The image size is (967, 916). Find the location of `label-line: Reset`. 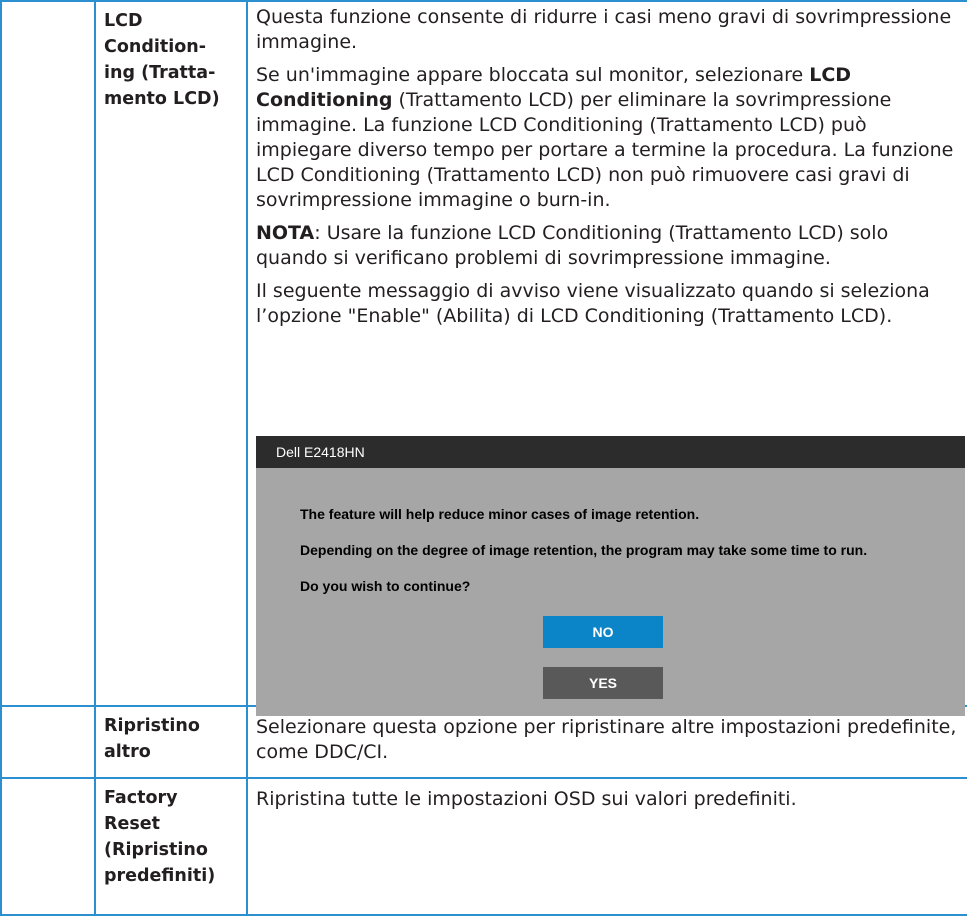

label-line: Reset is located at coordinates (132, 824).